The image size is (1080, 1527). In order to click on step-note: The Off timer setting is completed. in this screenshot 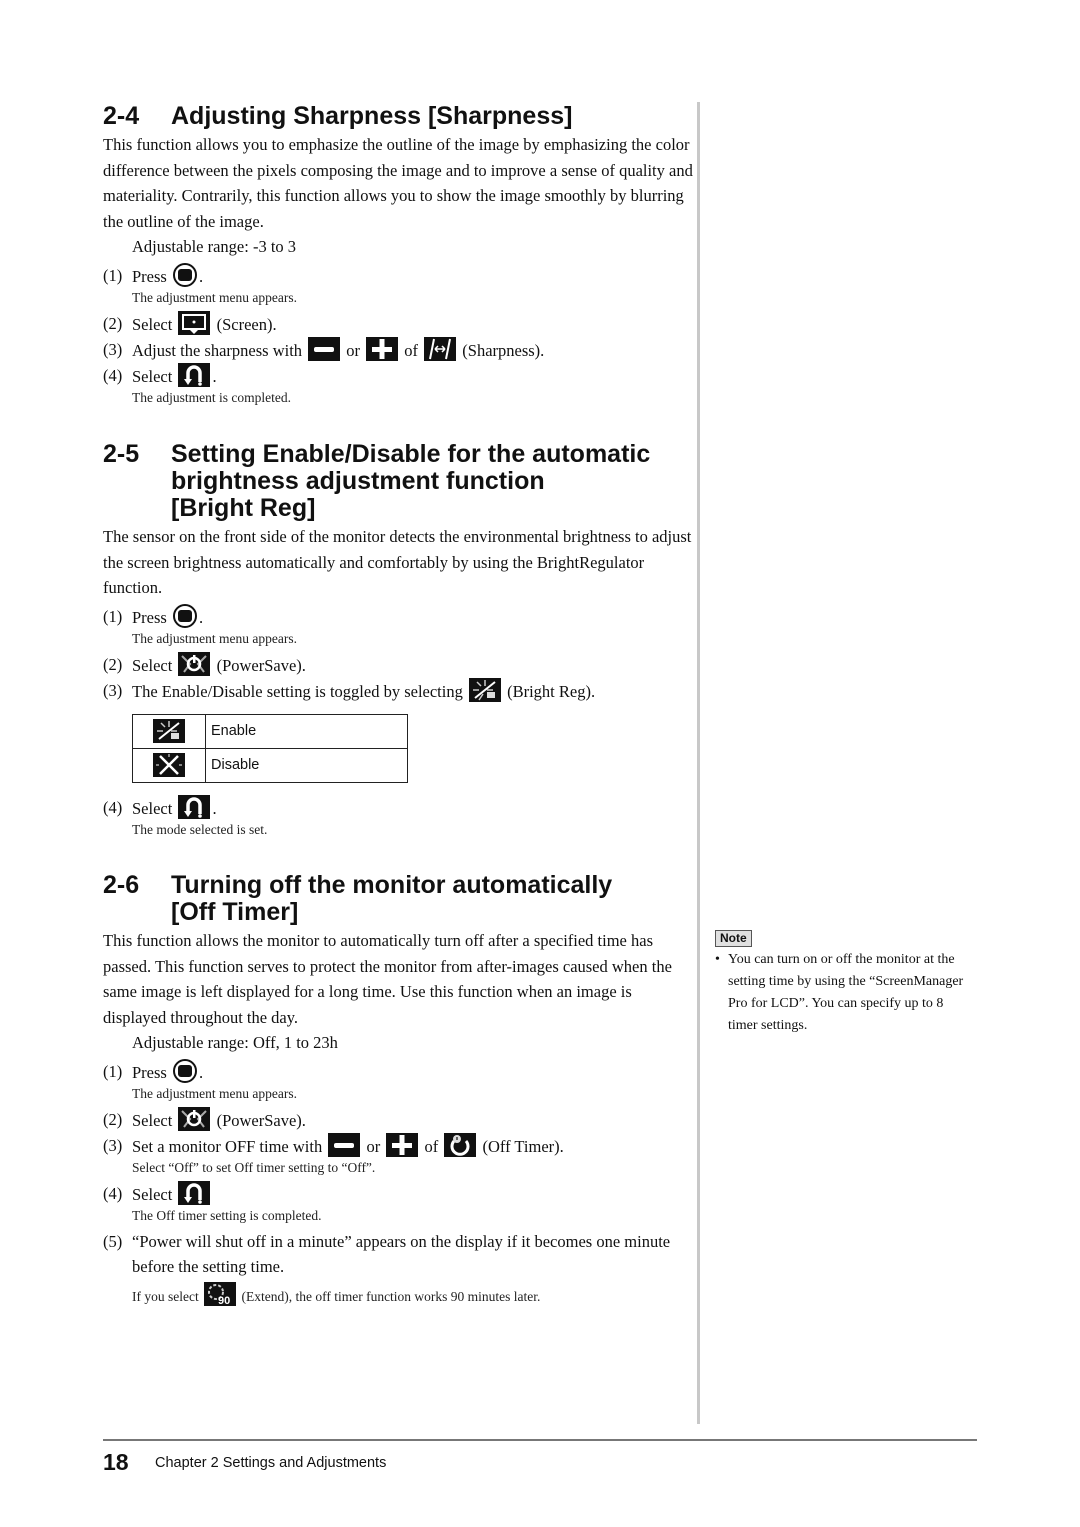, I will do `click(227, 1215)`.